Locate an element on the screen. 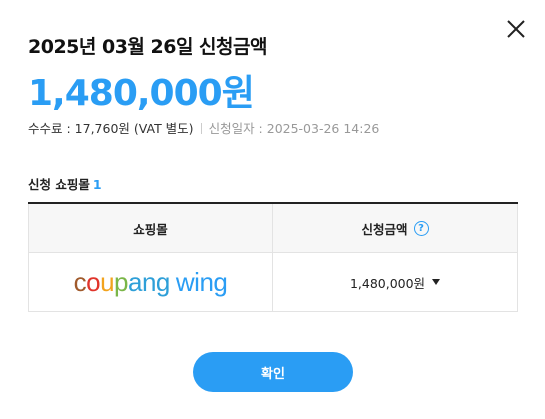 The image size is (545, 419). amount-dropdown: 1,480,000원 is located at coordinates (395, 282).